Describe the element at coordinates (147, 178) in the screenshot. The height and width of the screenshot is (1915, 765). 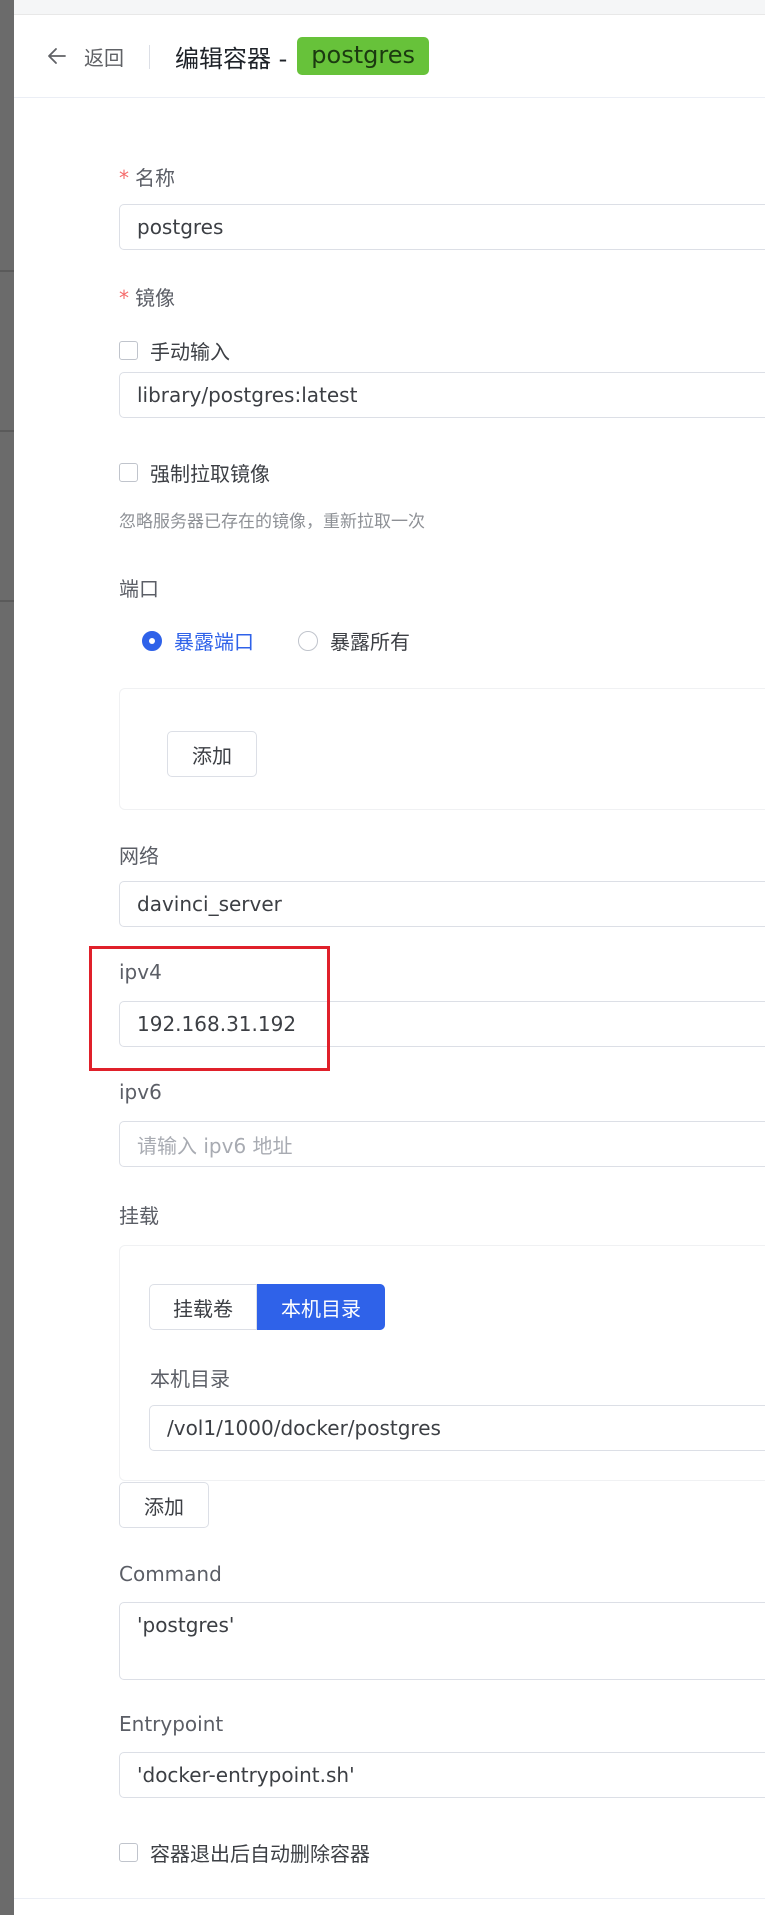
I see `name-label: * 名称` at that location.